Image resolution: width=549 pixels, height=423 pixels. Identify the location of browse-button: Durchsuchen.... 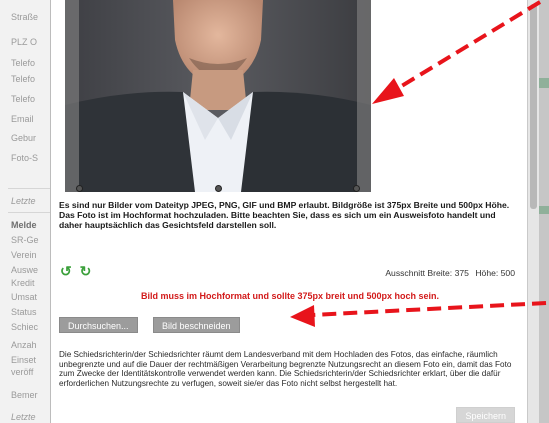
(98, 325).